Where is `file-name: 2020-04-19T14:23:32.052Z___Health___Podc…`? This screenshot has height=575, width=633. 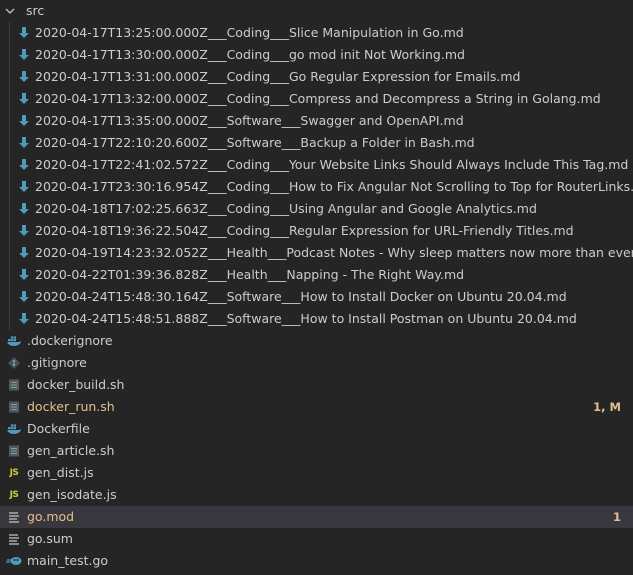
file-name: 2020-04-19T14:23:32.052Z___Health___Podc… is located at coordinates (334, 252).